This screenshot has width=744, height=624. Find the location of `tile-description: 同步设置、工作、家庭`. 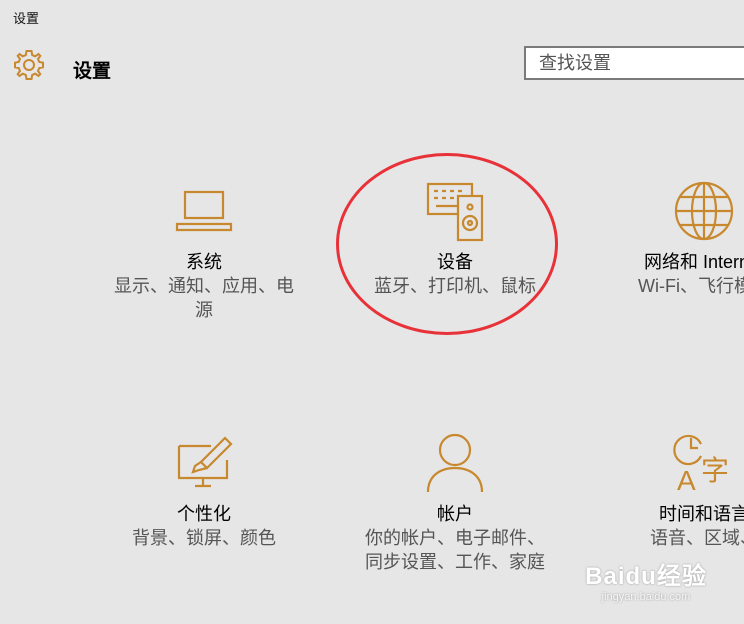

tile-description: 同步设置、工作、家庭 is located at coordinates (455, 562).